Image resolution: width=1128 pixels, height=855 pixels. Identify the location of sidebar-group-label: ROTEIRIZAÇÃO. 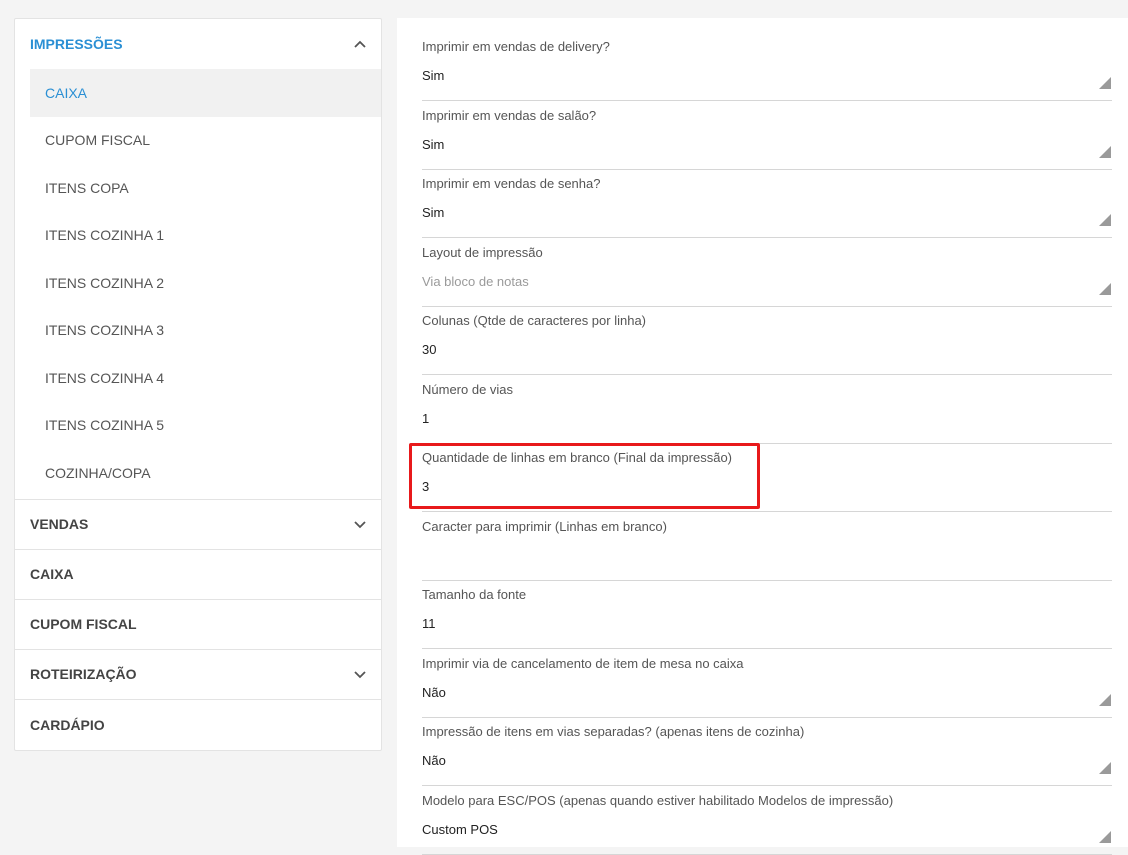
(83, 674).